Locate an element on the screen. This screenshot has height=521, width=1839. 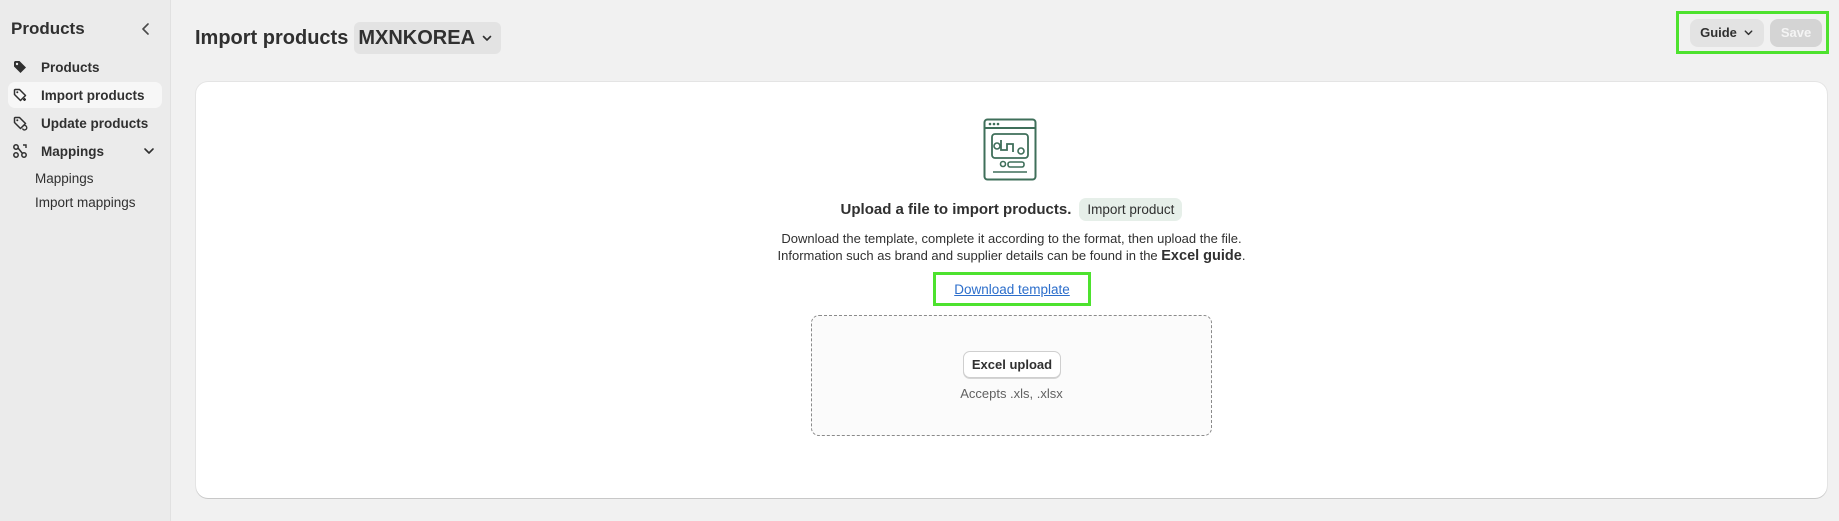
download-template-link: Download template is located at coordinates (1012, 289).